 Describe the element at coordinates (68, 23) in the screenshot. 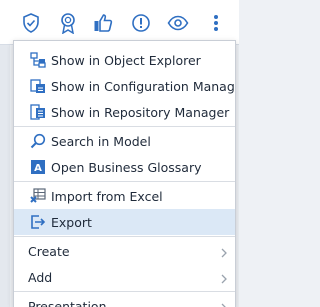

I see `award-ribbon-icon` at that location.